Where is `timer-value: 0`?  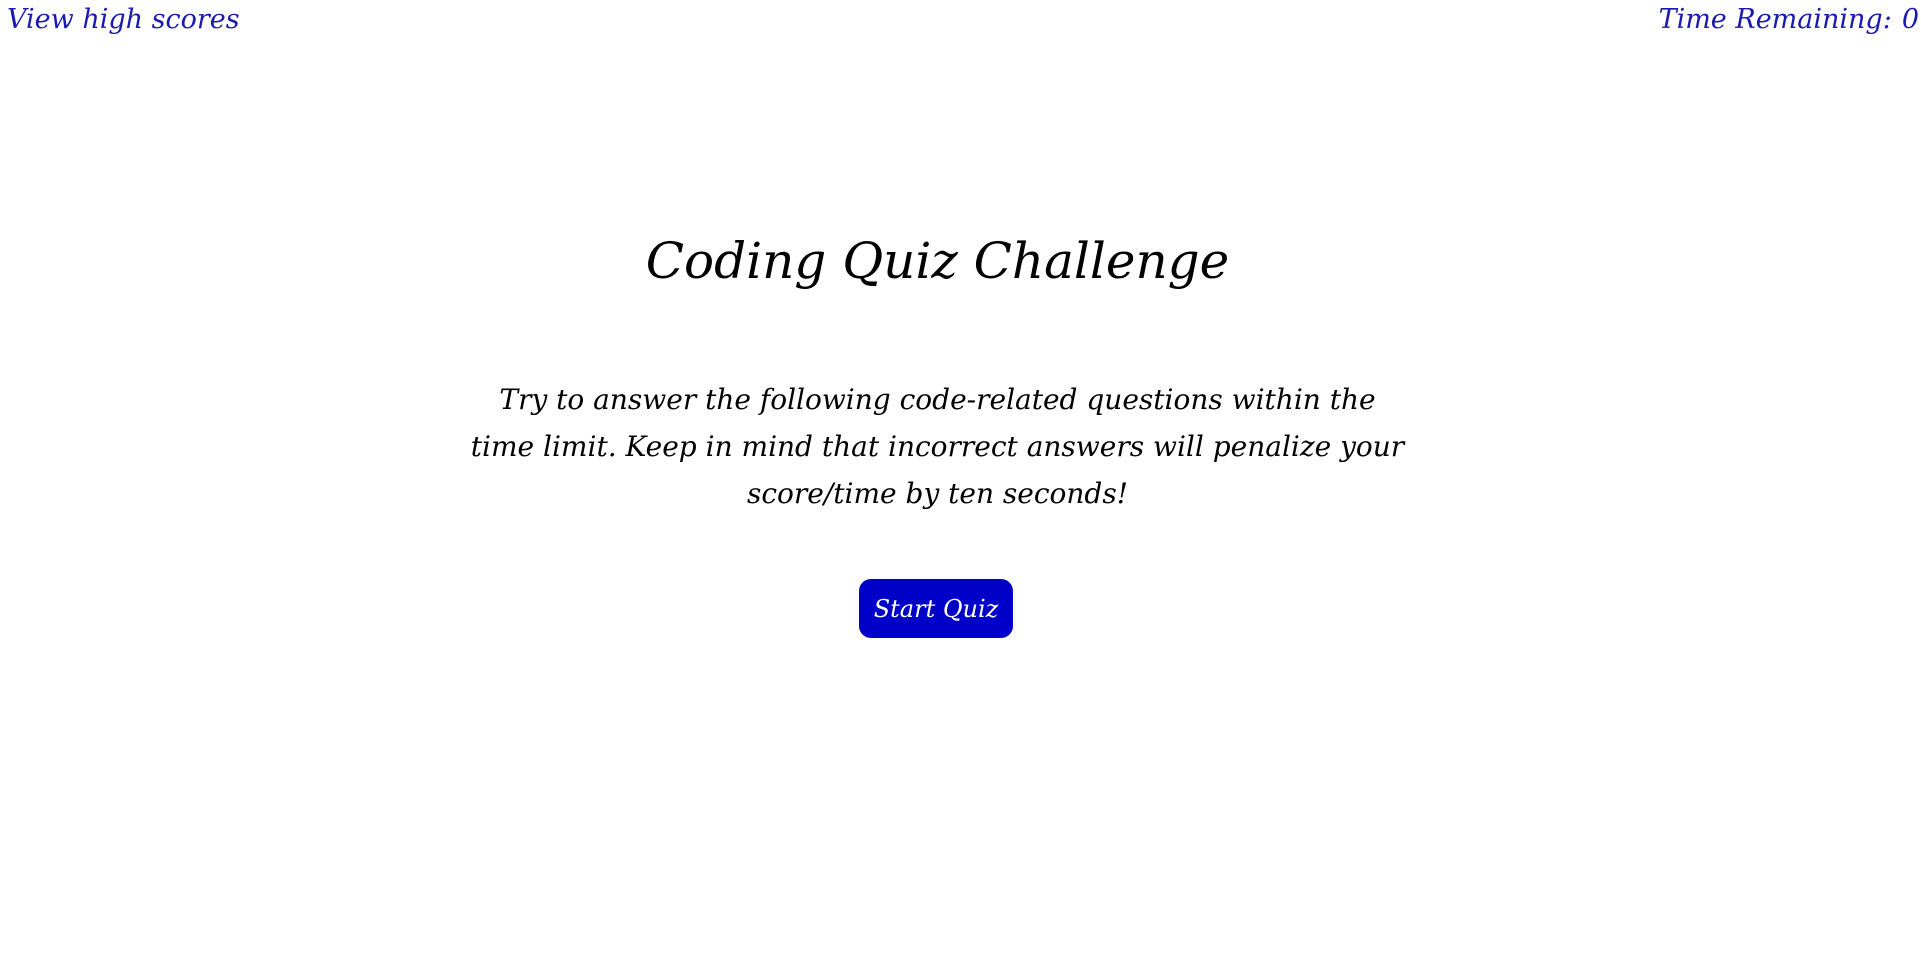 timer-value: 0 is located at coordinates (1910, 19).